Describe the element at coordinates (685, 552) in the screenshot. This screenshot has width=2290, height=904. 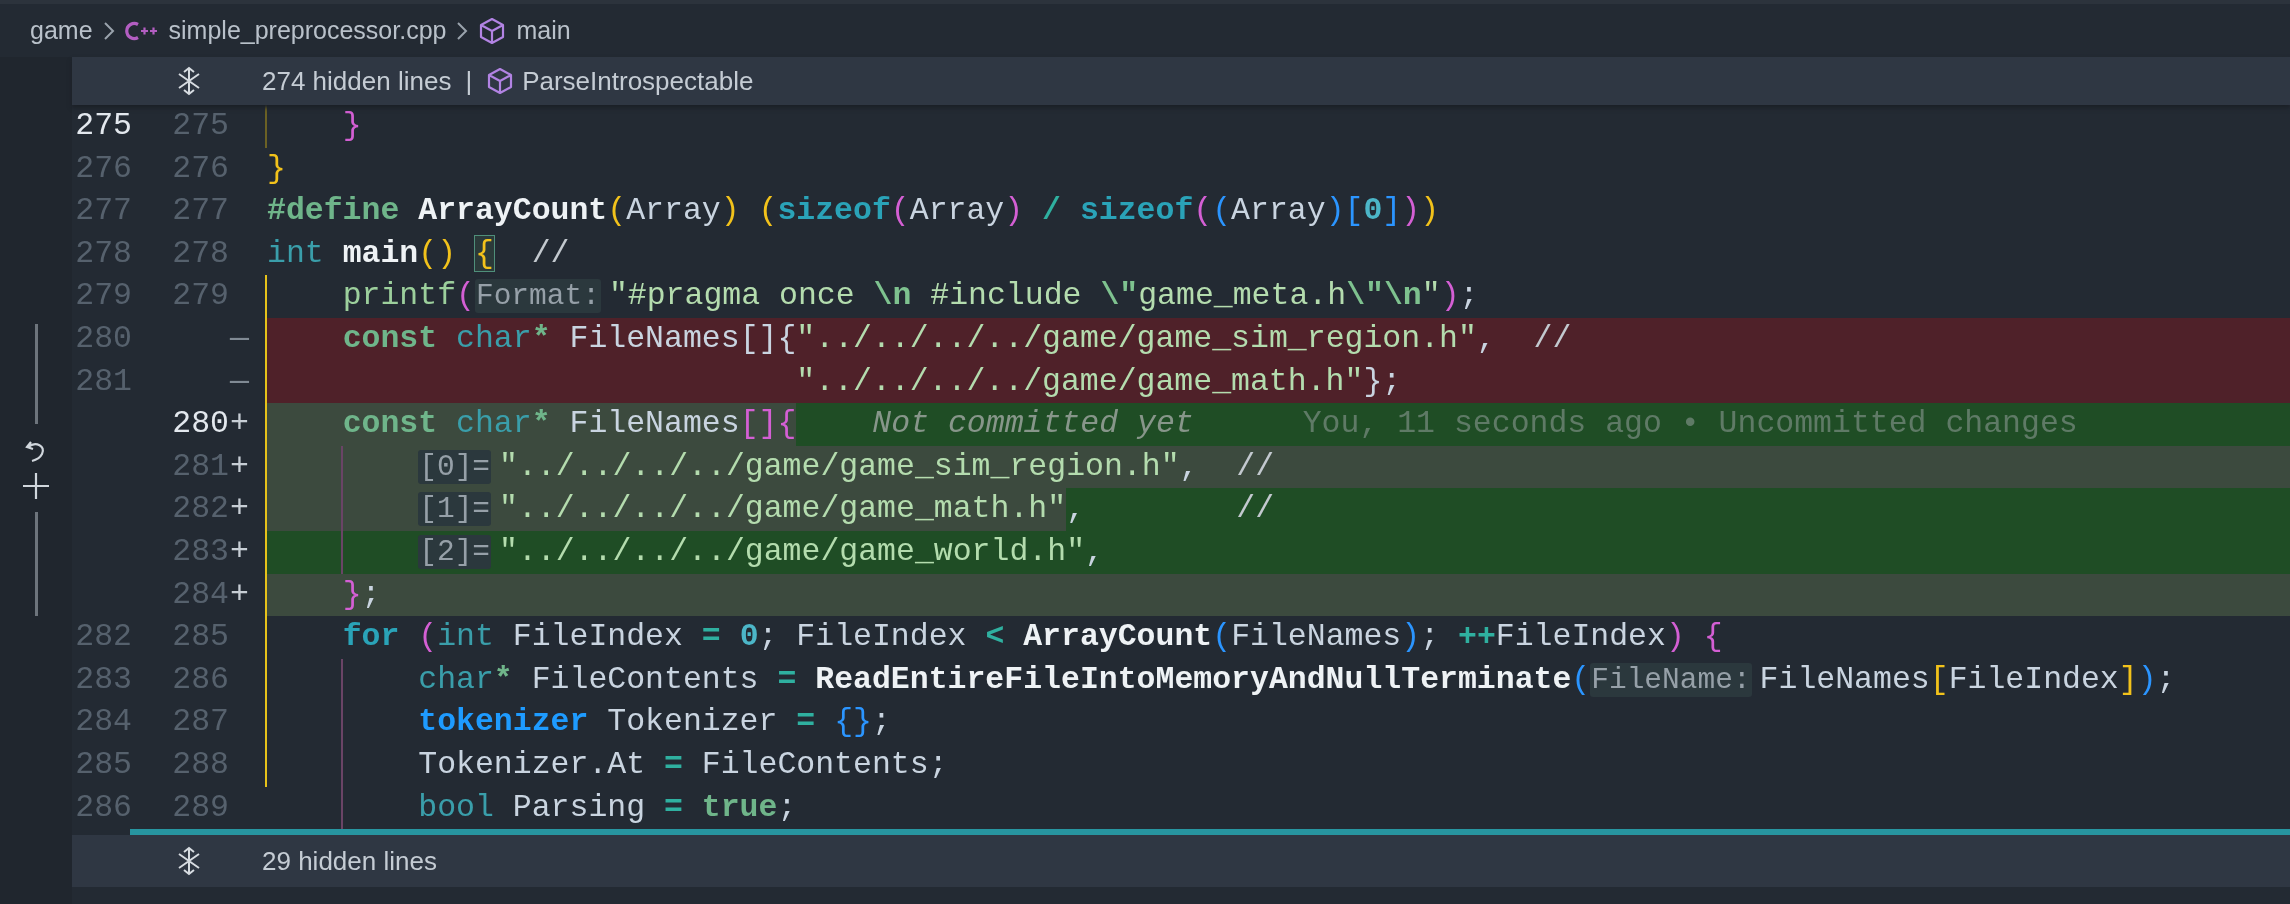
I see `inserted-code: [2]= "../../../../game/game_world.h",` at that location.